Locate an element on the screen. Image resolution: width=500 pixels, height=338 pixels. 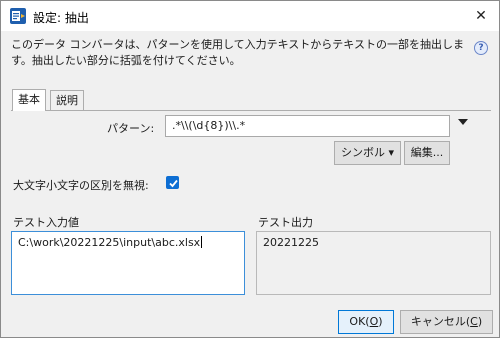
pattern-input: .*\\(\d{8})\\.* is located at coordinates (307, 126).